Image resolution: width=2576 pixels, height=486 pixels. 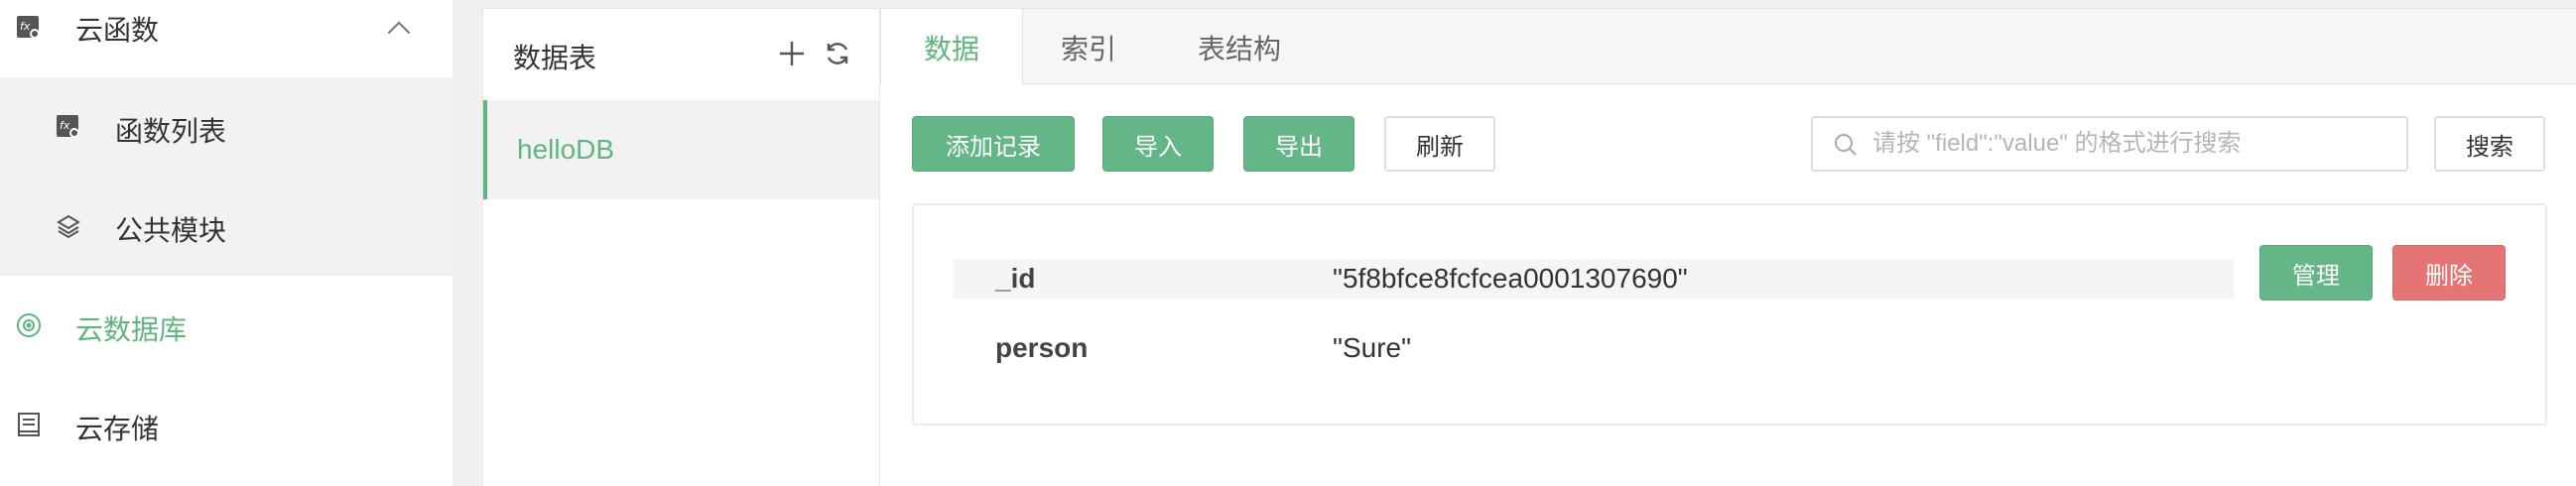 I want to click on refresh-button: 刷新, so click(x=1440, y=144).